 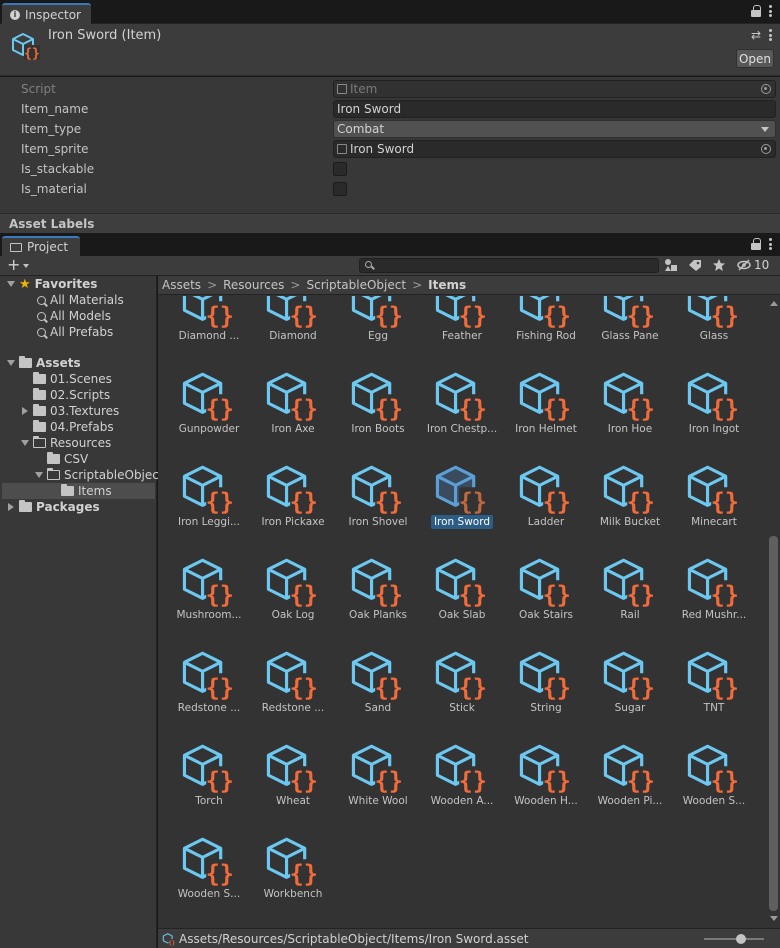 What do you see at coordinates (46, 13) in the screenshot?
I see `tab-inspector: i Inspector` at bounding box center [46, 13].